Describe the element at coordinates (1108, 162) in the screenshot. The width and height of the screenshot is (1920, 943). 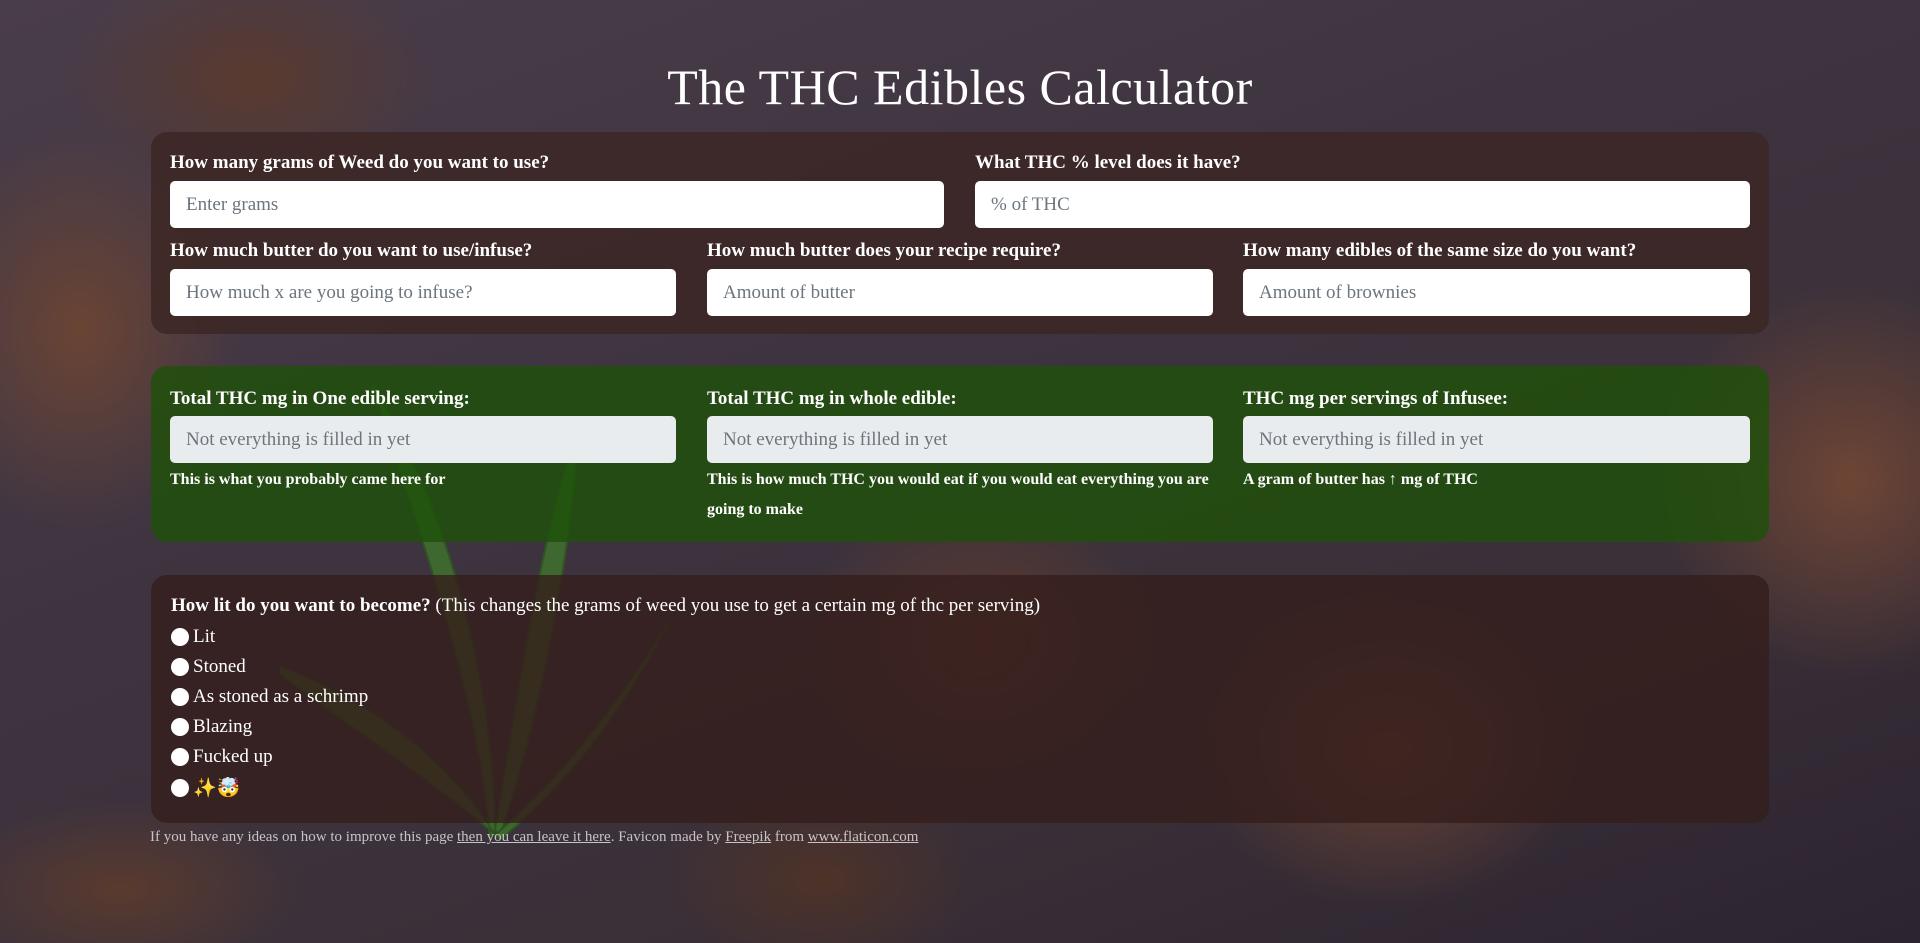
I see `thc-label: What THC % level does it have?` at that location.